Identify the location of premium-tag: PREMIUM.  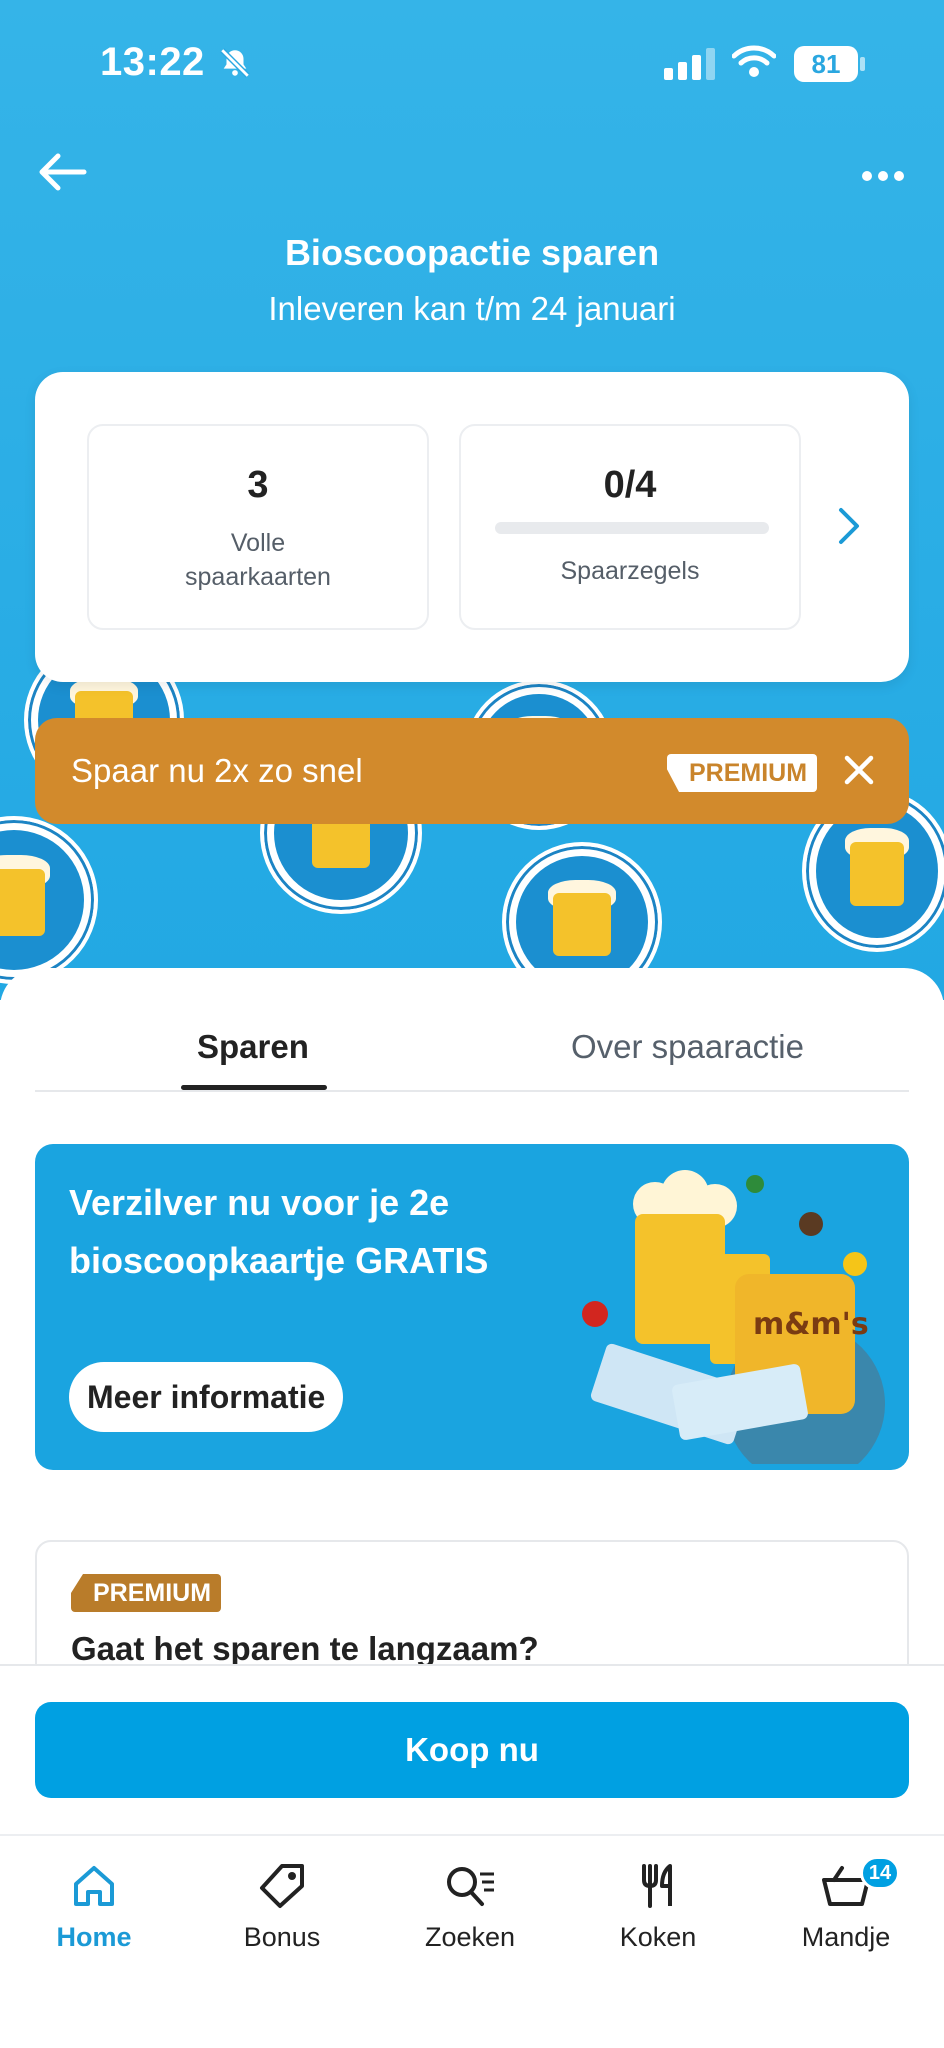
(742, 773).